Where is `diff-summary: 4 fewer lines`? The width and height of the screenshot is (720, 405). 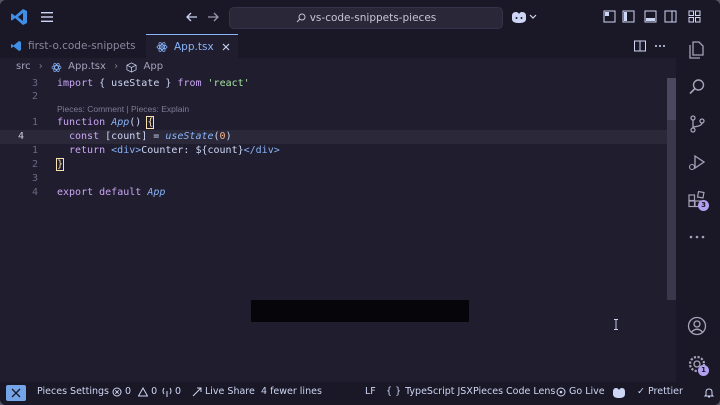 diff-summary: 4 fewer lines is located at coordinates (291, 393).